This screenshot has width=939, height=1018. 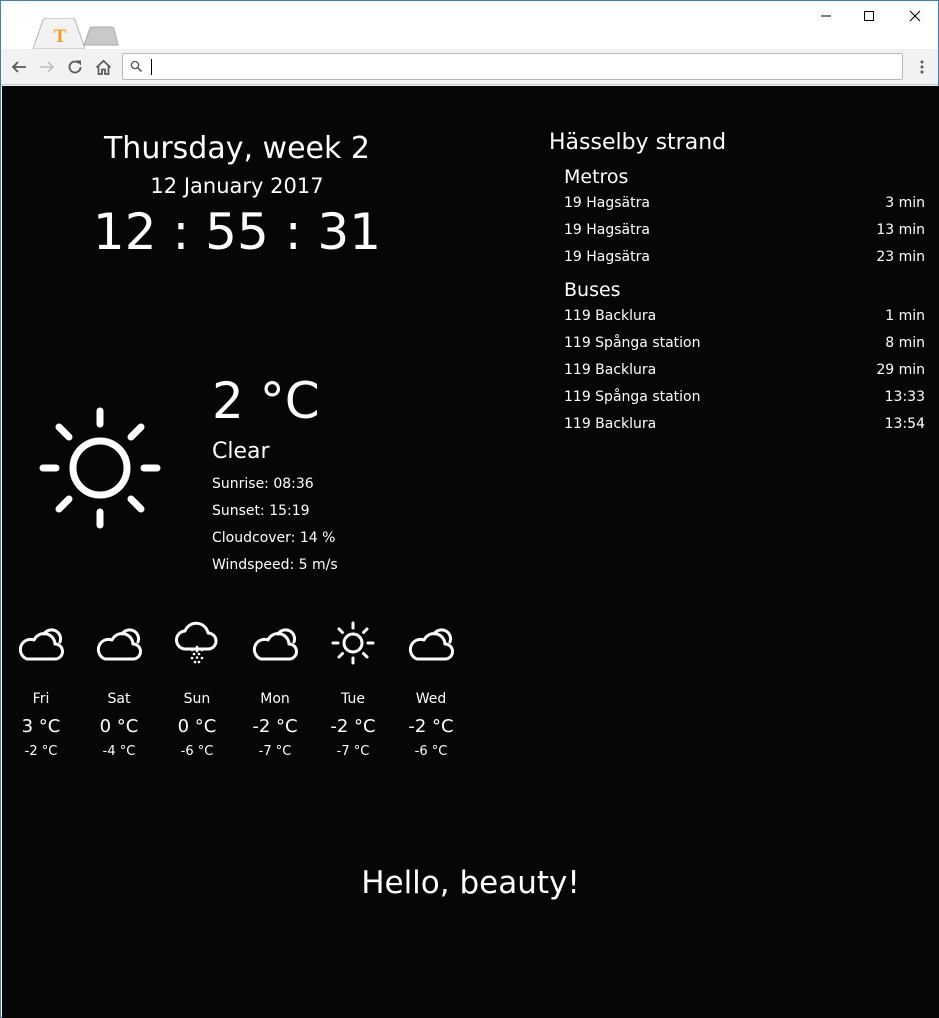 What do you see at coordinates (237, 232) in the screenshot?
I see `time: 12 : 55 : 31` at bounding box center [237, 232].